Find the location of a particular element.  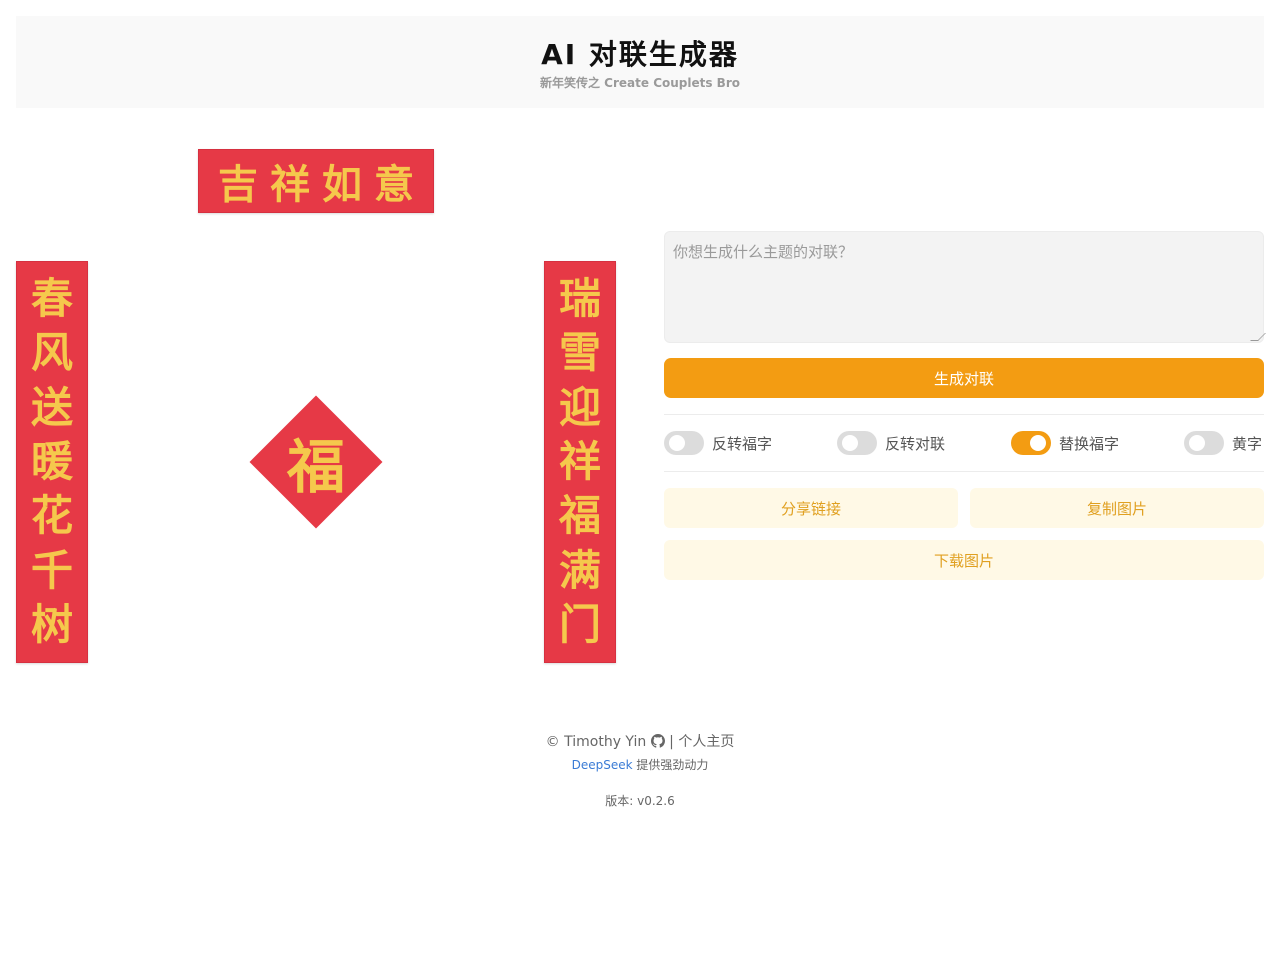

toggle-row: 反转福字 反转对联 替换福字 黄字 is located at coordinates (972, 443).